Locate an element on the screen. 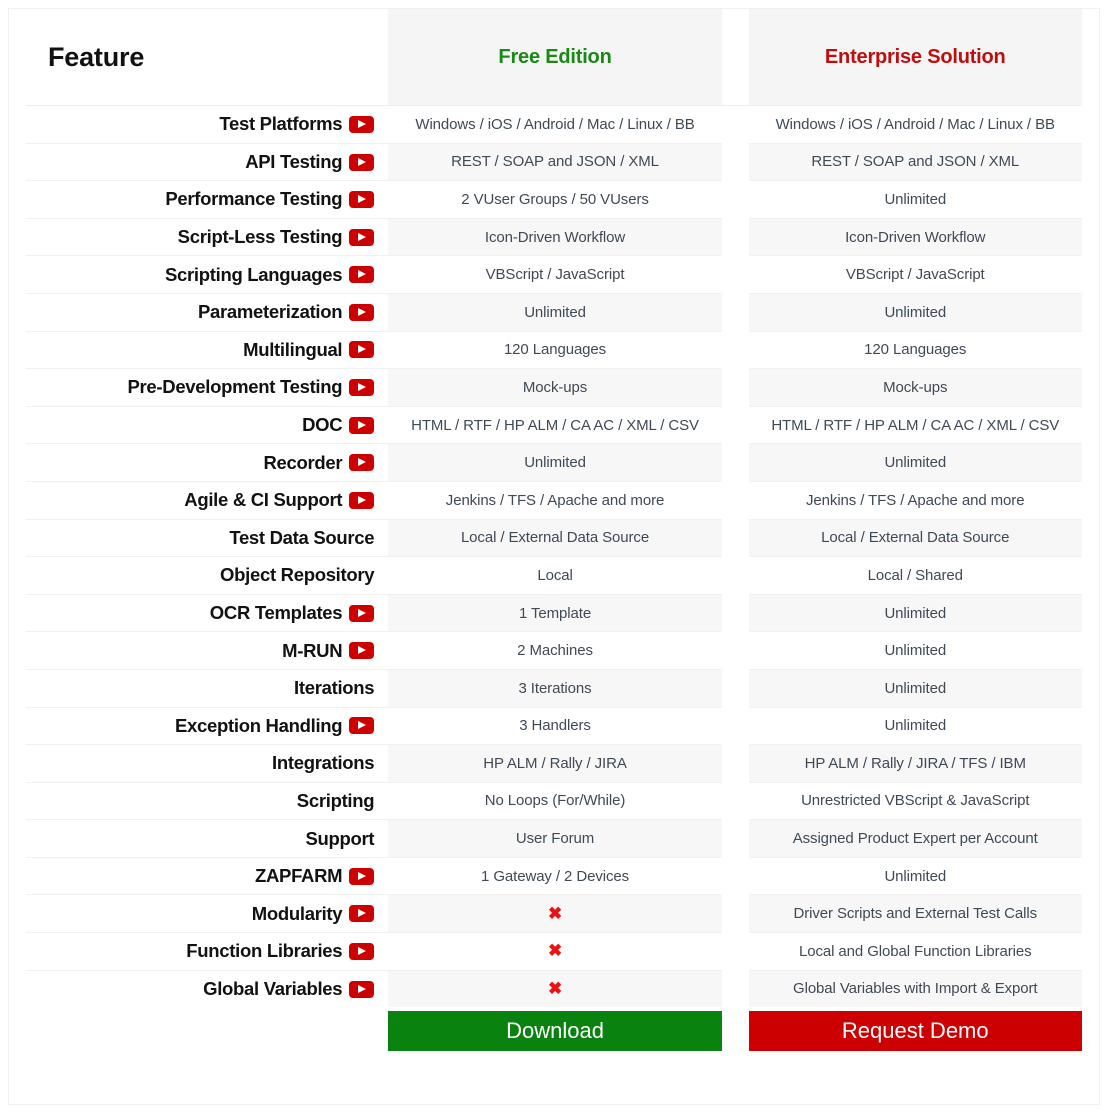  feature-label-cell: Test Platforms is located at coordinates (207, 124).